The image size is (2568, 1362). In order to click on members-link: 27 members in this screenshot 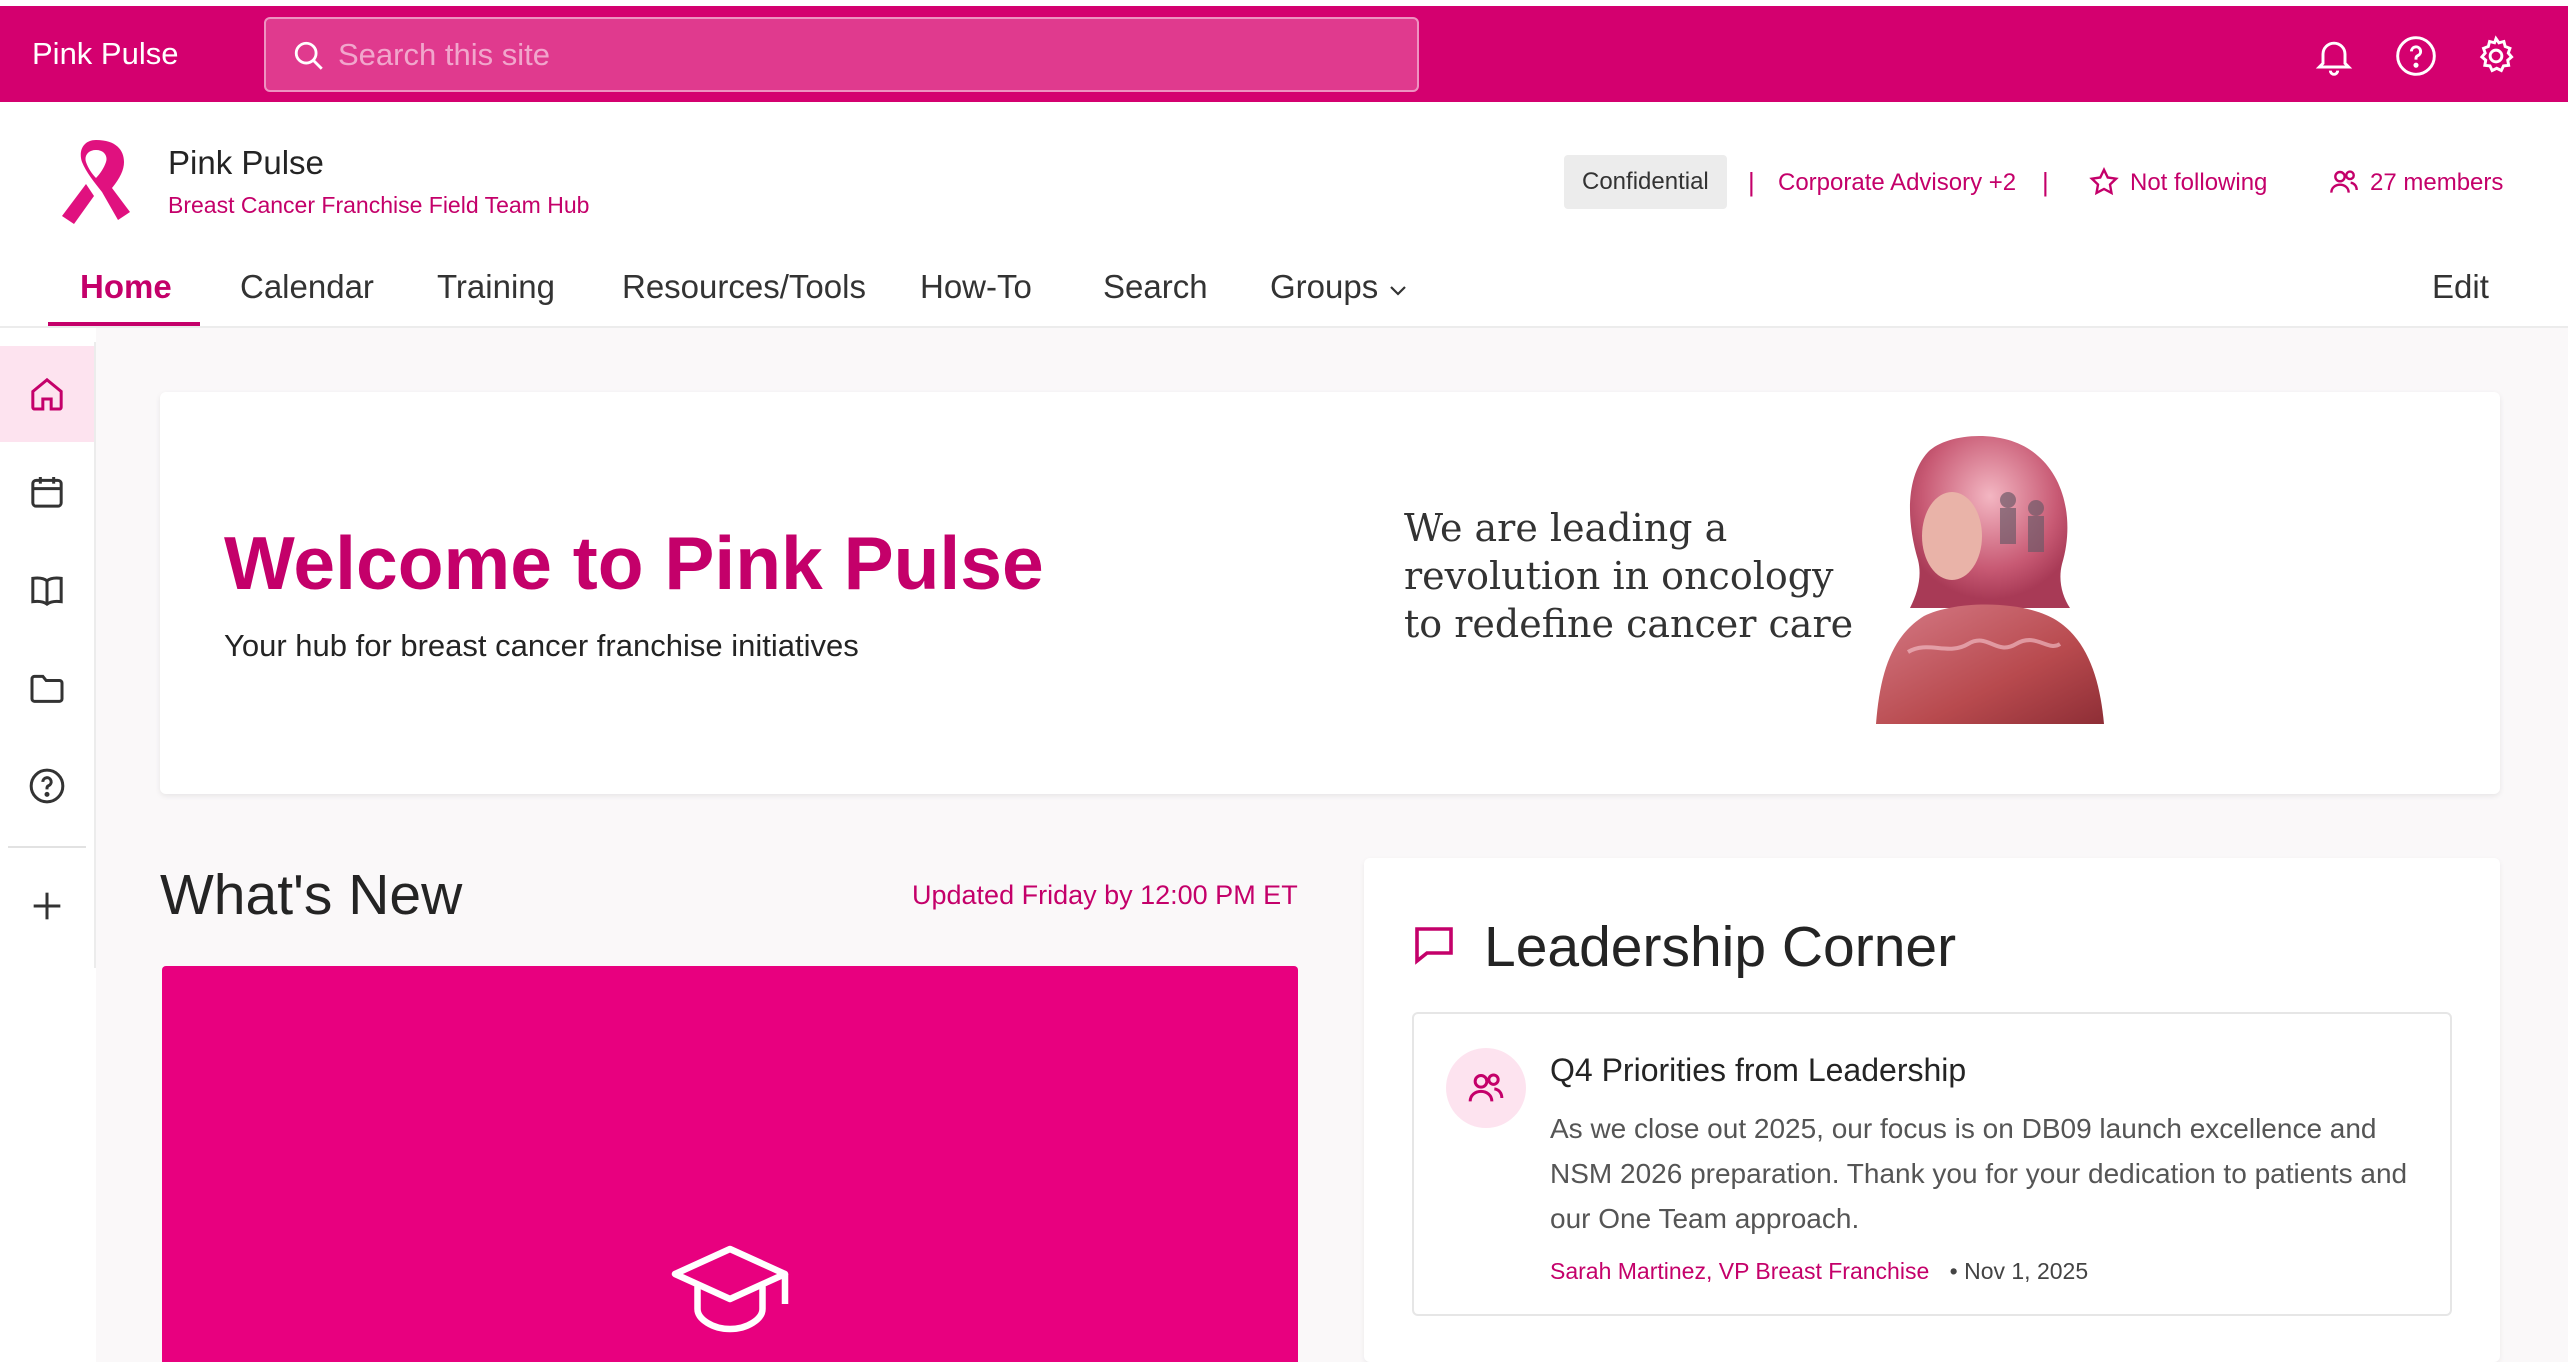, I will do `click(2436, 183)`.